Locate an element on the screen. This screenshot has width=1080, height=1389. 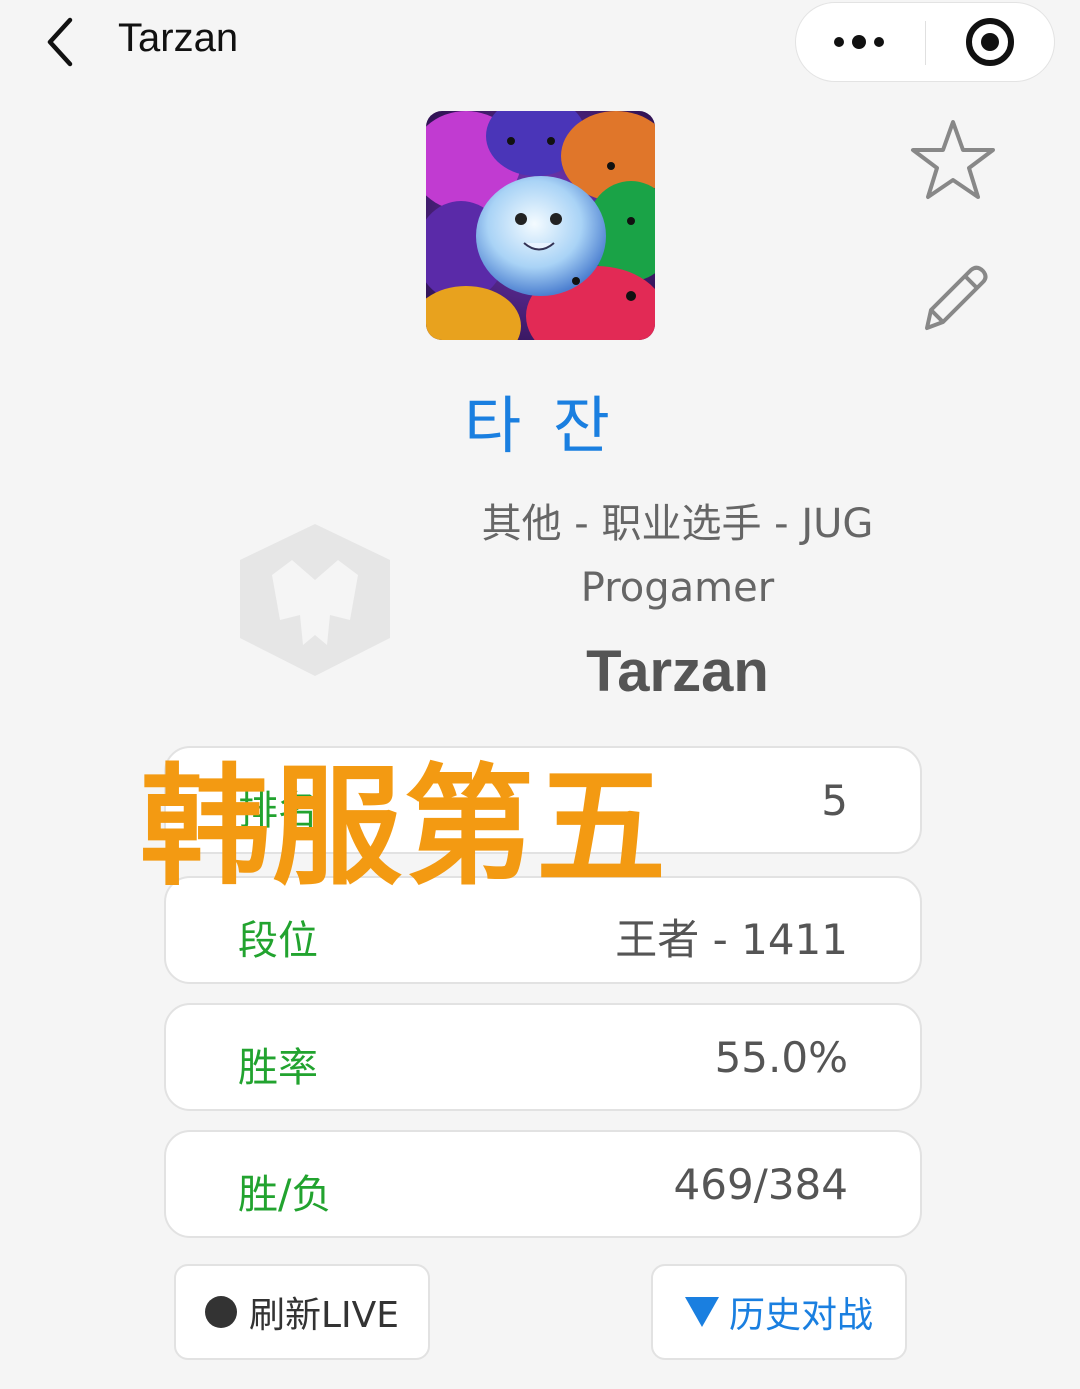
team-role-block: 其他 - 职业选手 - JUG Progamer is located at coordinates (677, 556).